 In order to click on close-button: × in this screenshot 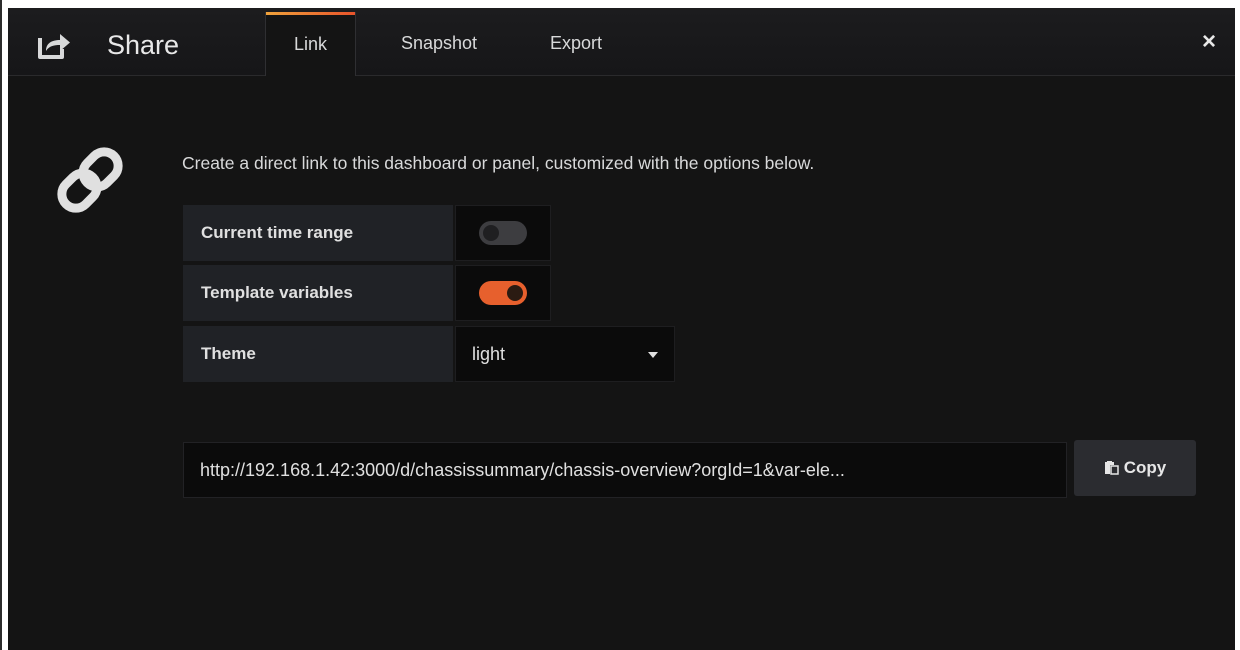, I will do `click(1209, 42)`.